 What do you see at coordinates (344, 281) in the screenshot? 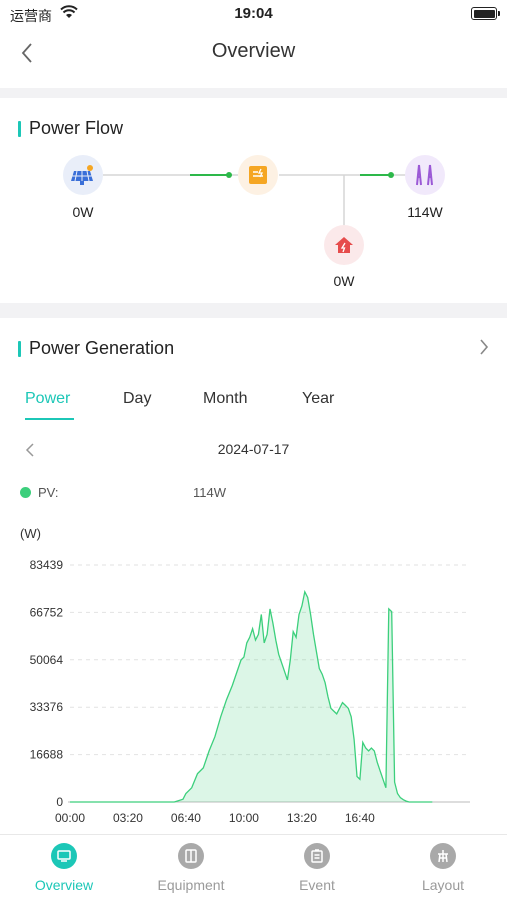
I see `load-power-value: 0W` at bounding box center [344, 281].